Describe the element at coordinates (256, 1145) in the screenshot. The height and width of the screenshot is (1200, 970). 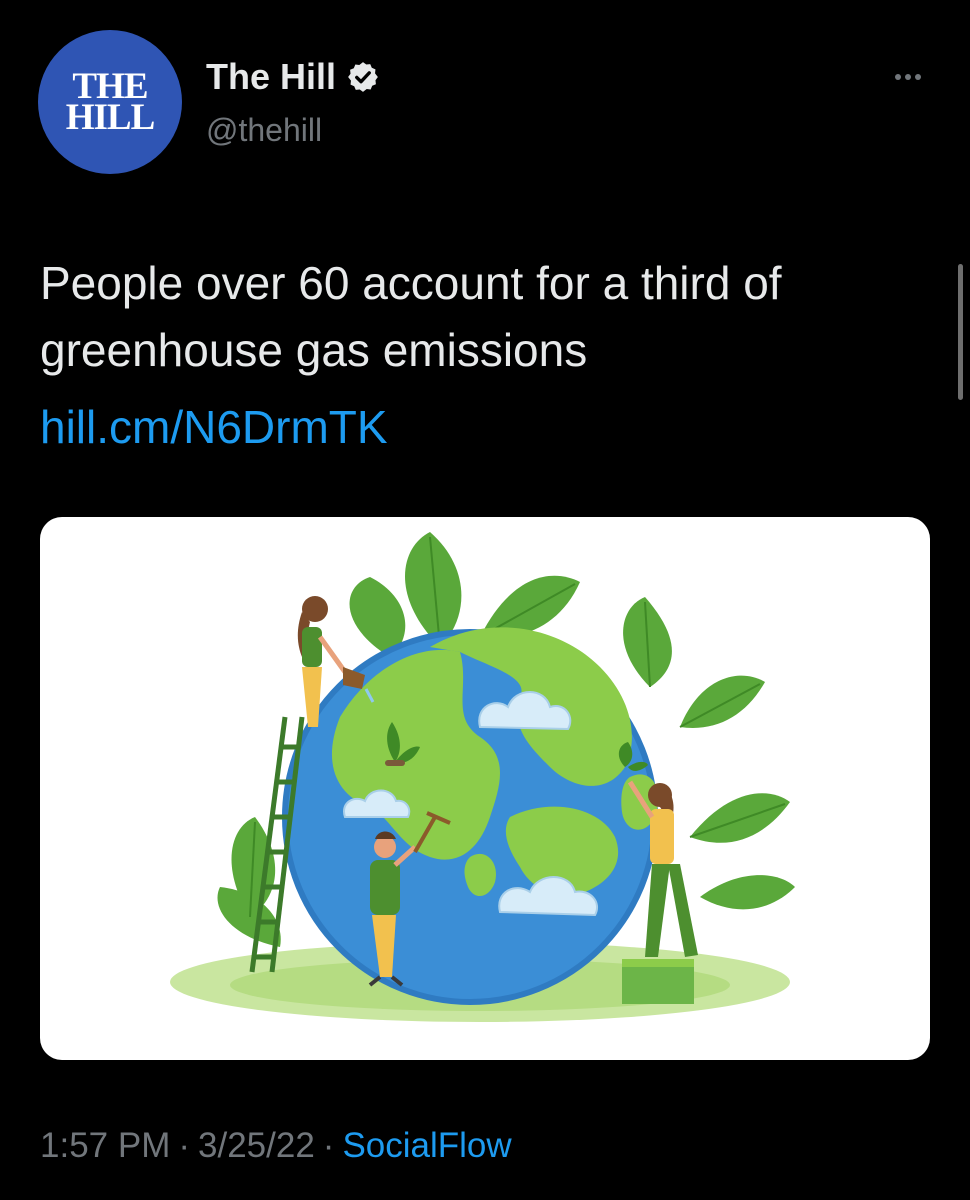
I see `tweet-date: 3/25/22` at that location.